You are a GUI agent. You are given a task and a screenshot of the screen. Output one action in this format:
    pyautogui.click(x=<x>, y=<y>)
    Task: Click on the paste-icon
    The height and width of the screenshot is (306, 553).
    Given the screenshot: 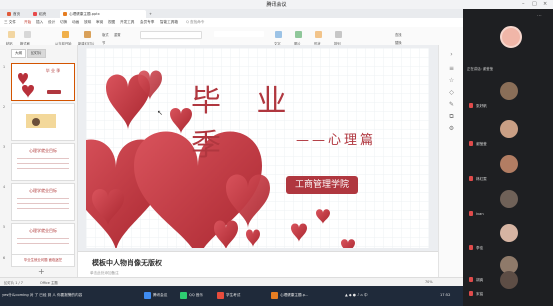 What is the action you would take?
    pyautogui.click(x=11, y=34)
    